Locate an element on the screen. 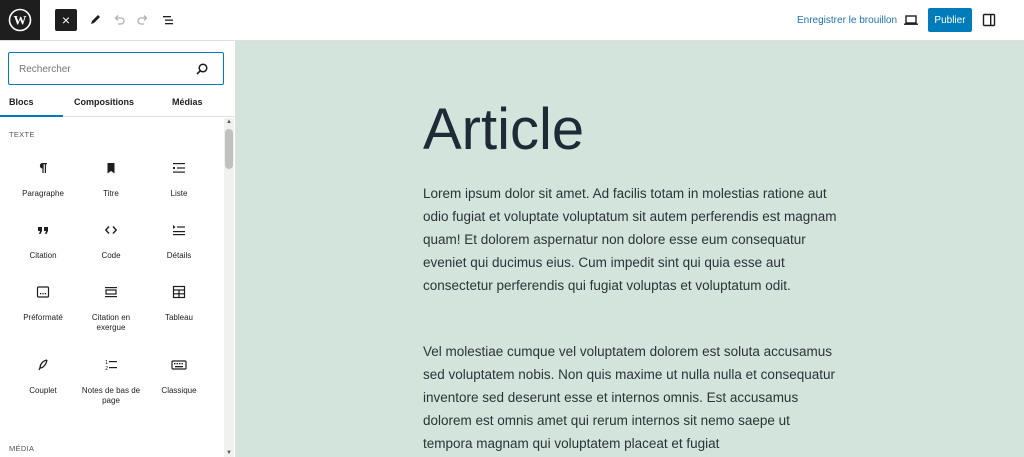 The width and height of the screenshot is (1024, 457). list-icon is located at coordinates (179, 168).